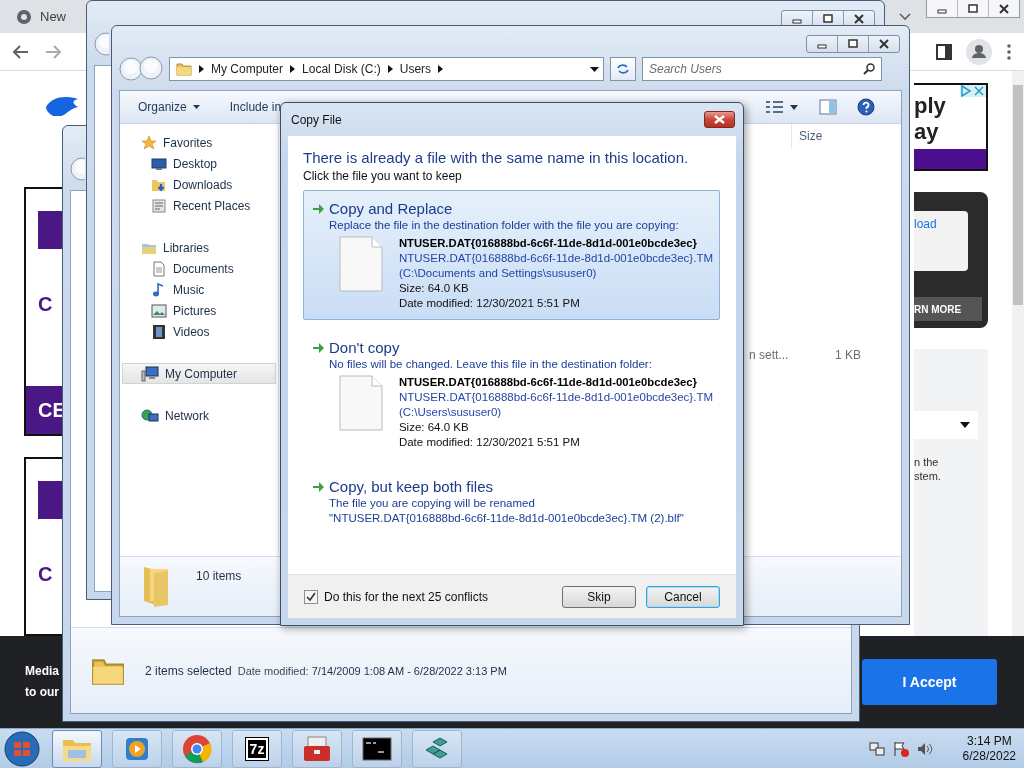 The height and width of the screenshot is (768, 1024). Describe the element at coordinates (377, 748) in the screenshot. I see `taskbar-app` at that location.